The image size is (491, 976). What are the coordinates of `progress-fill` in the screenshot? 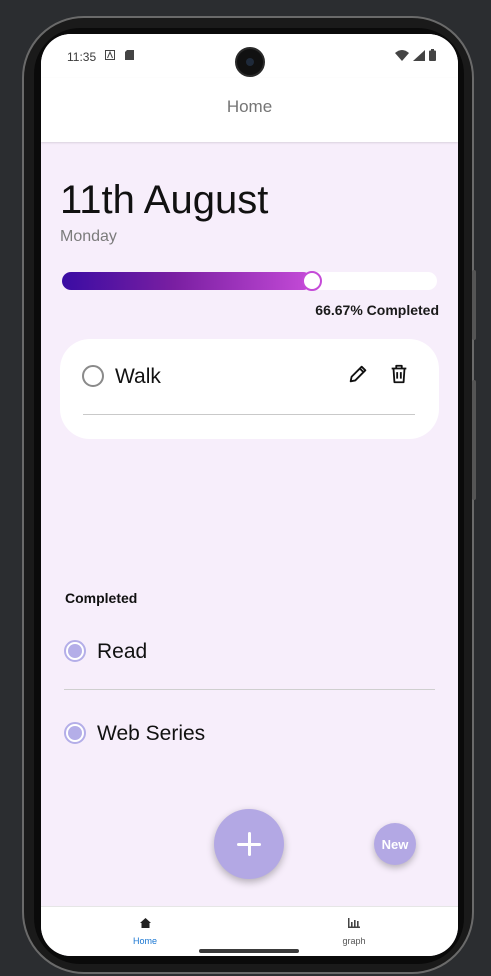 It's located at (187, 281).